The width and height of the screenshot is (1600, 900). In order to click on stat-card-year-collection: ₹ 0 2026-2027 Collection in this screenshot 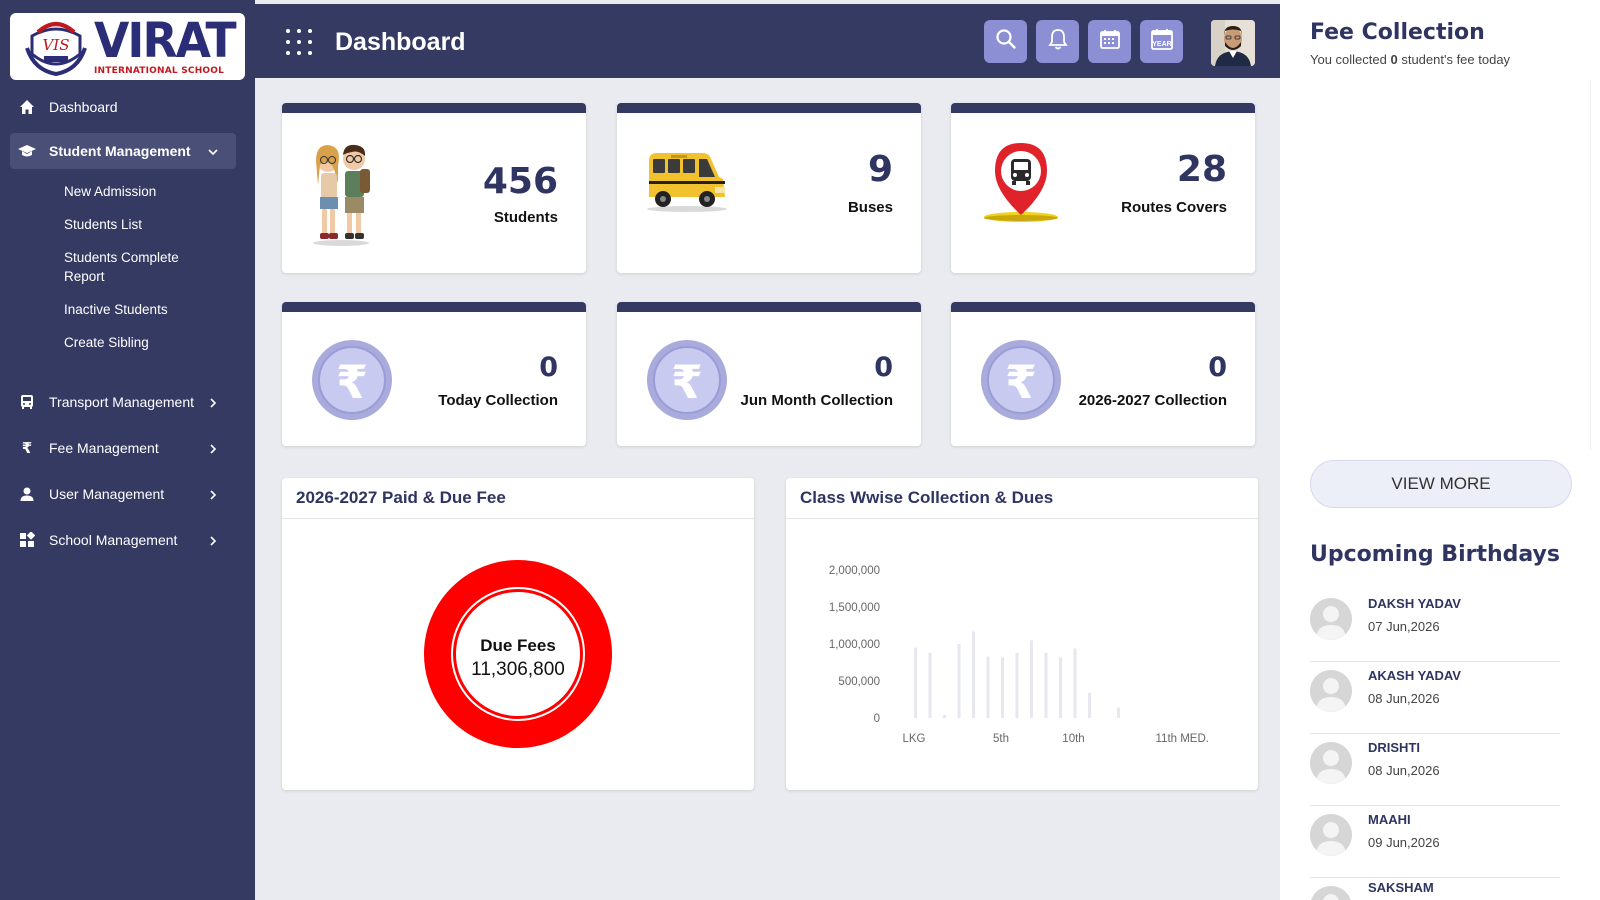, I will do `click(1103, 374)`.